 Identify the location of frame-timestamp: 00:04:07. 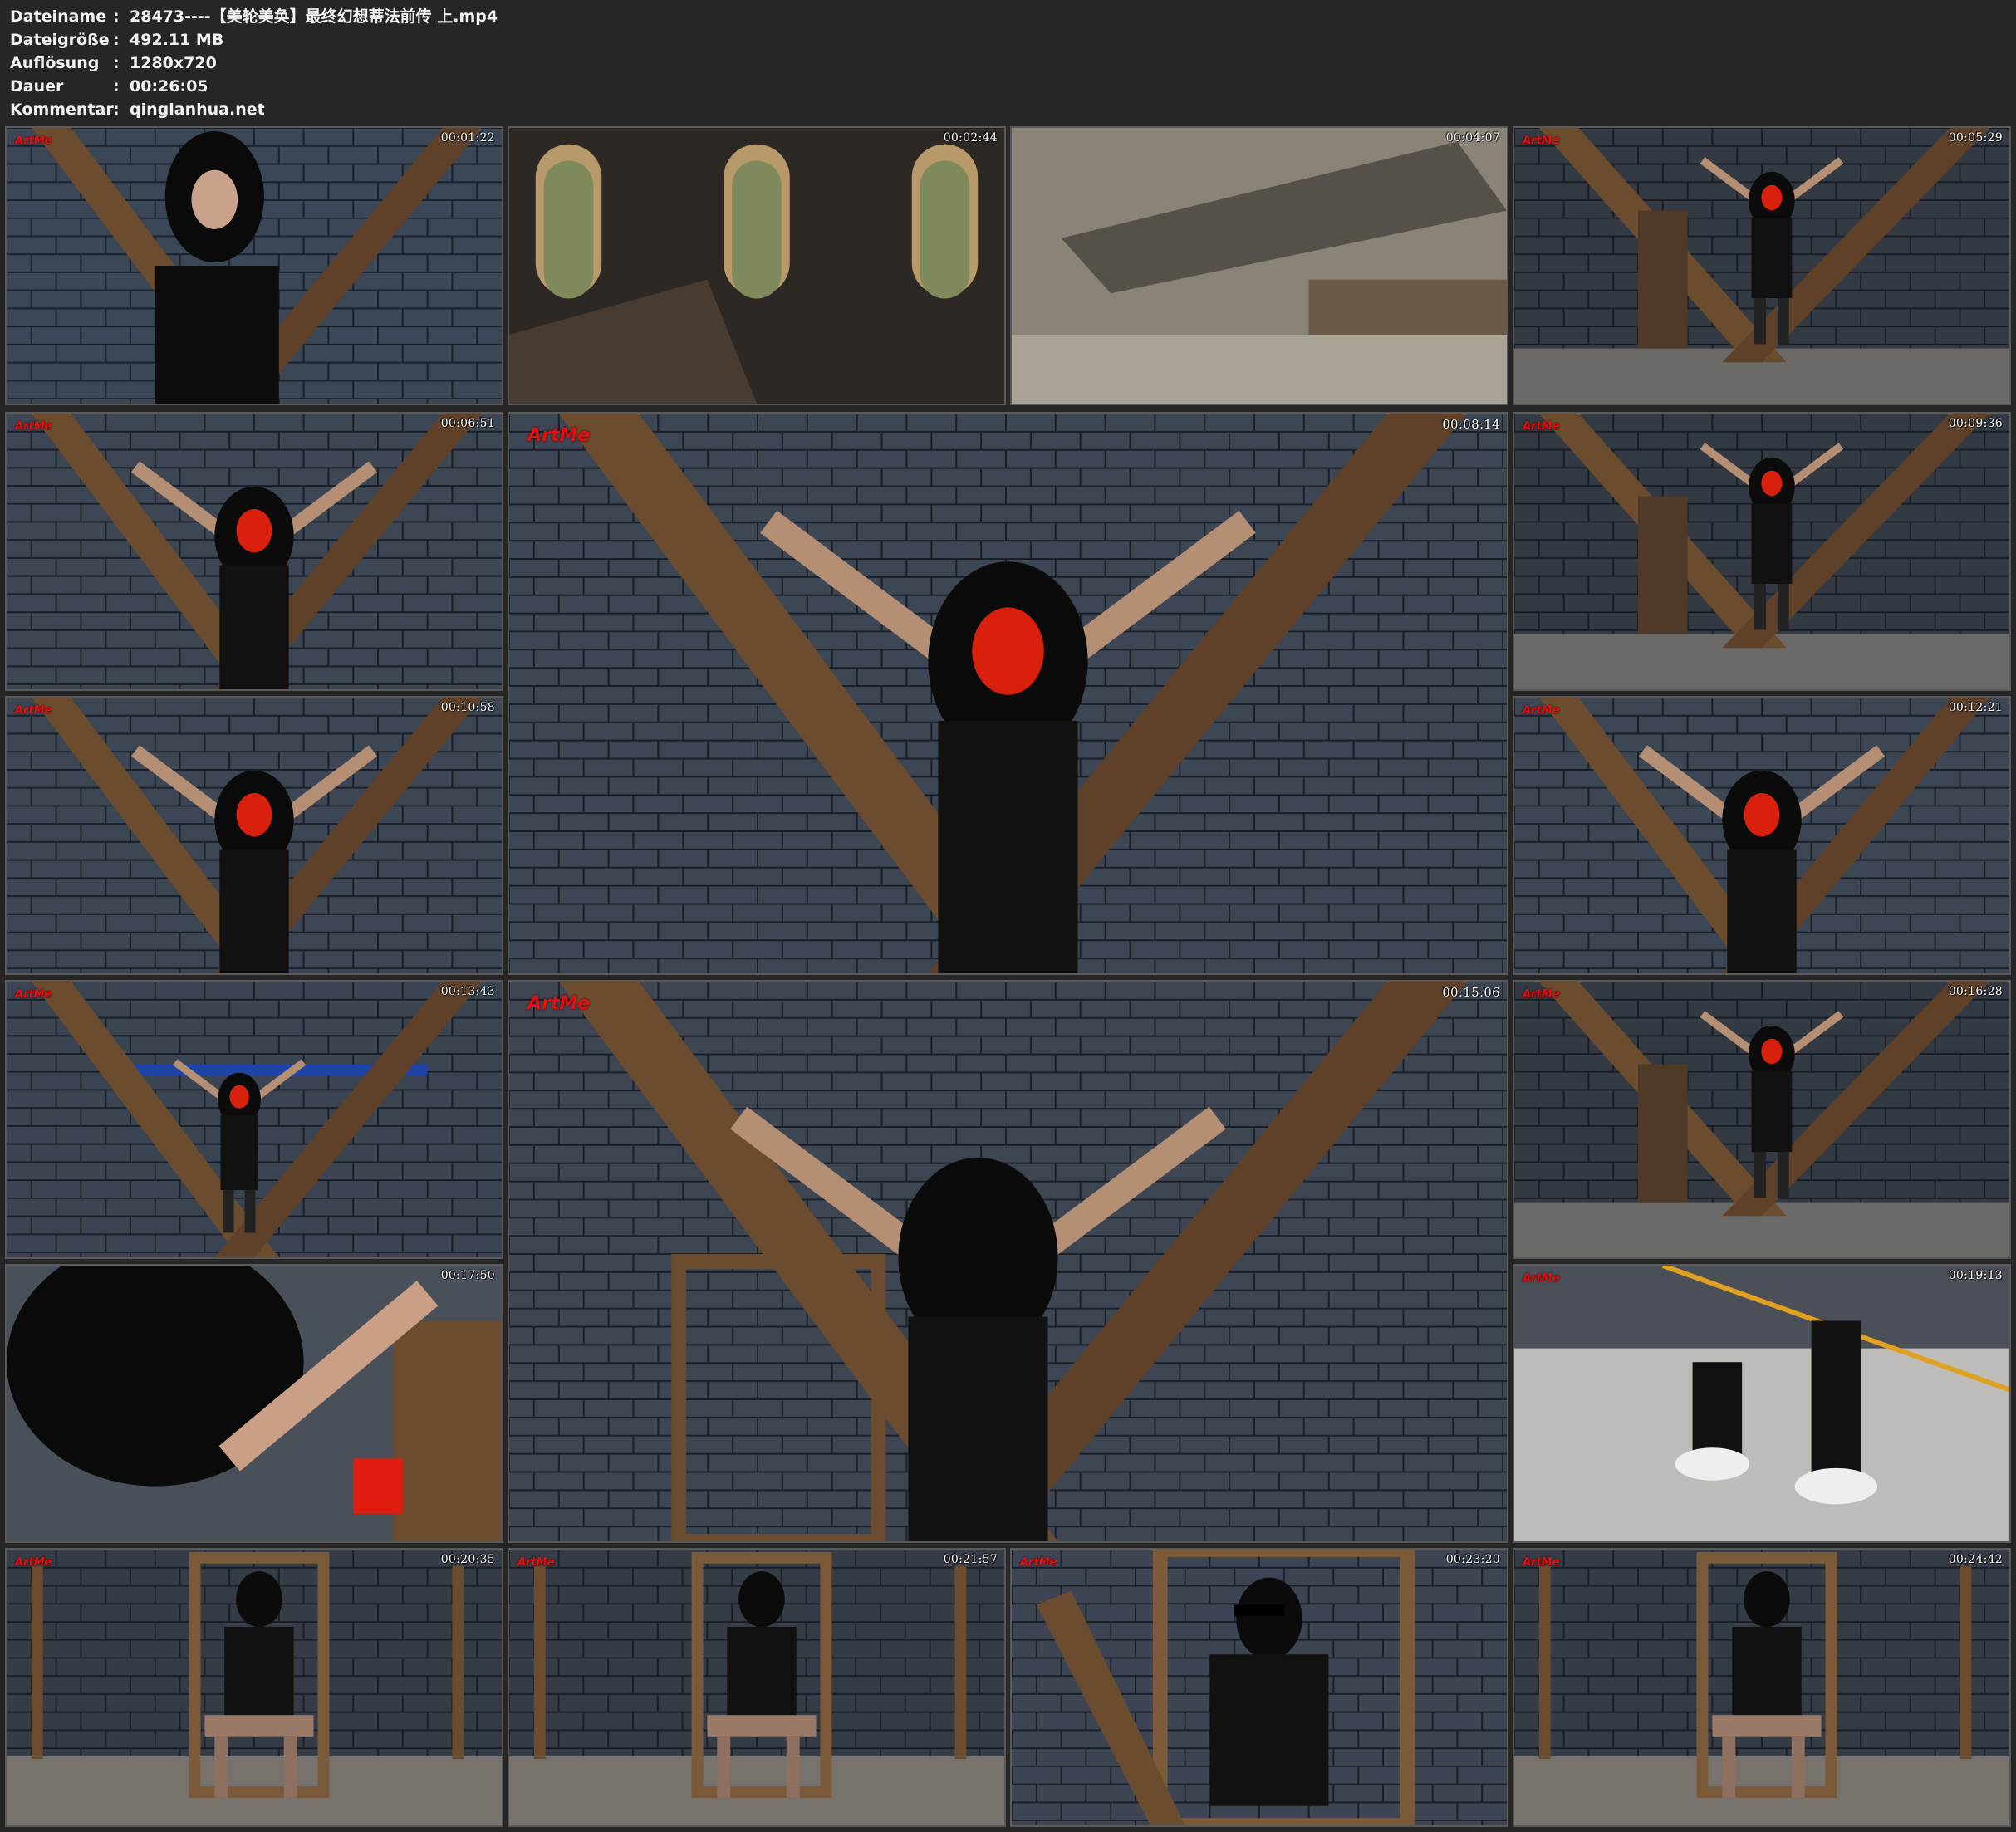
(1472, 138).